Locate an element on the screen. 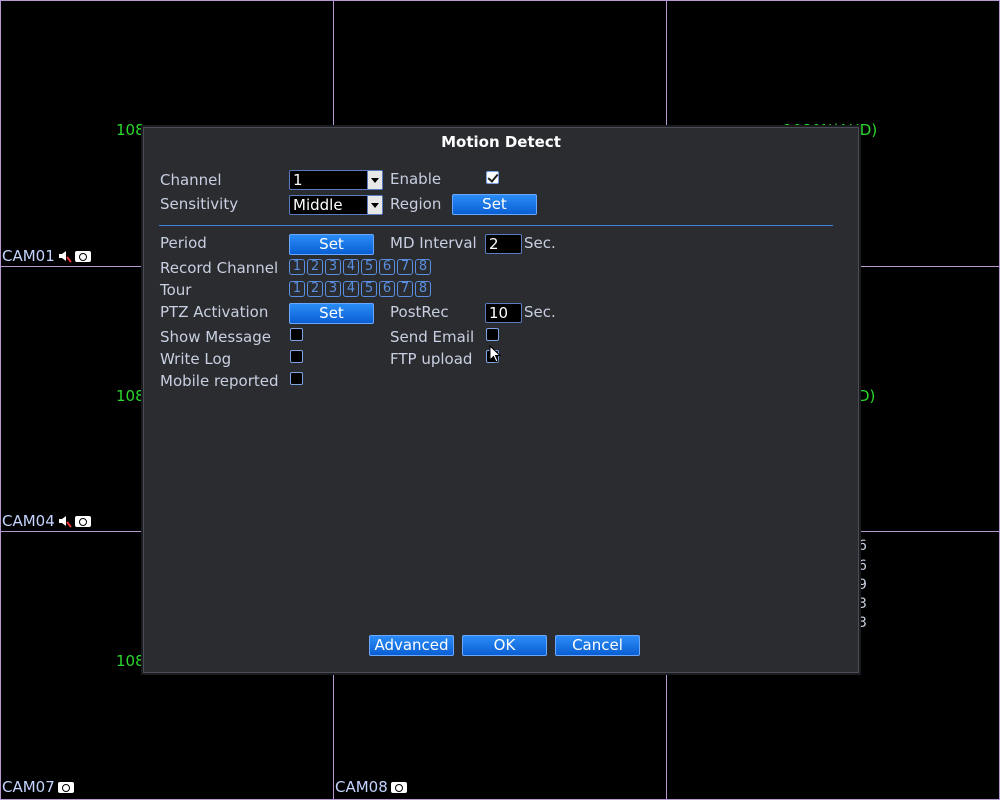  camera-label-cam07: CAM07 is located at coordinates (38, 787).